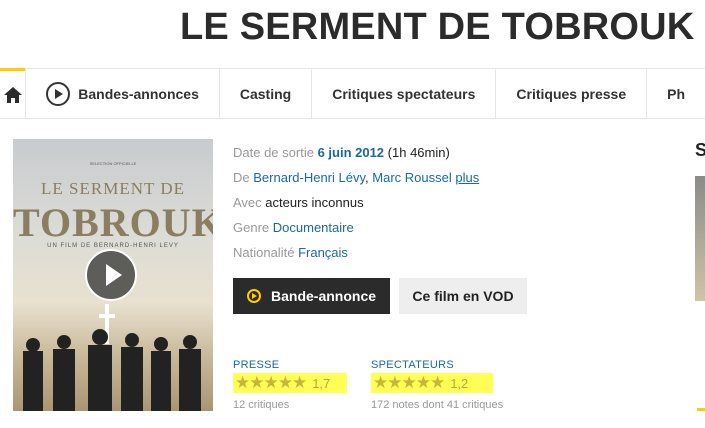  Describe the element at coordinates (437, 27) in the screenshot. I see `page-title: LE SERMENT DE TOBROUK` at that location.